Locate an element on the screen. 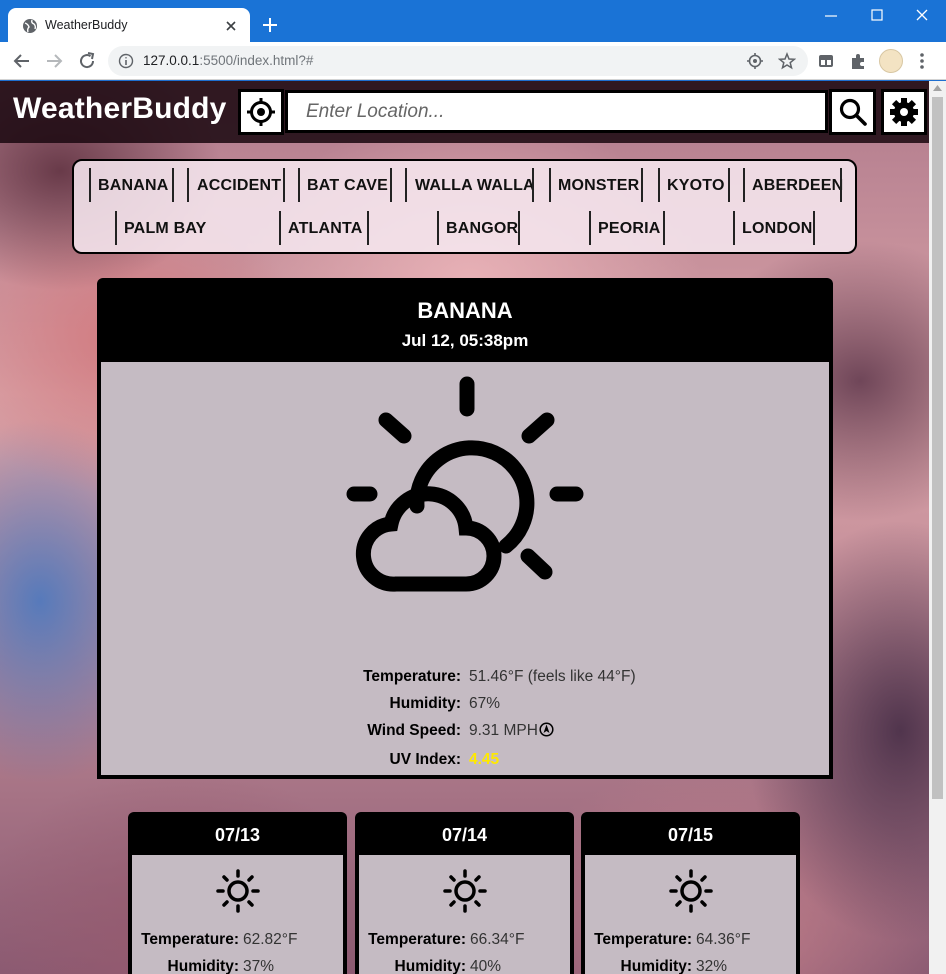  city-link-london: LONDON is located at coordinates (777, 229).